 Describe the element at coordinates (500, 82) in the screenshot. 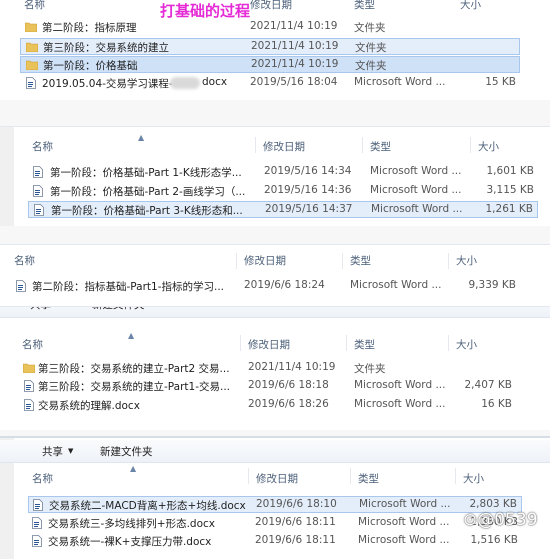

I see `file-size: 15 KB` at that location.